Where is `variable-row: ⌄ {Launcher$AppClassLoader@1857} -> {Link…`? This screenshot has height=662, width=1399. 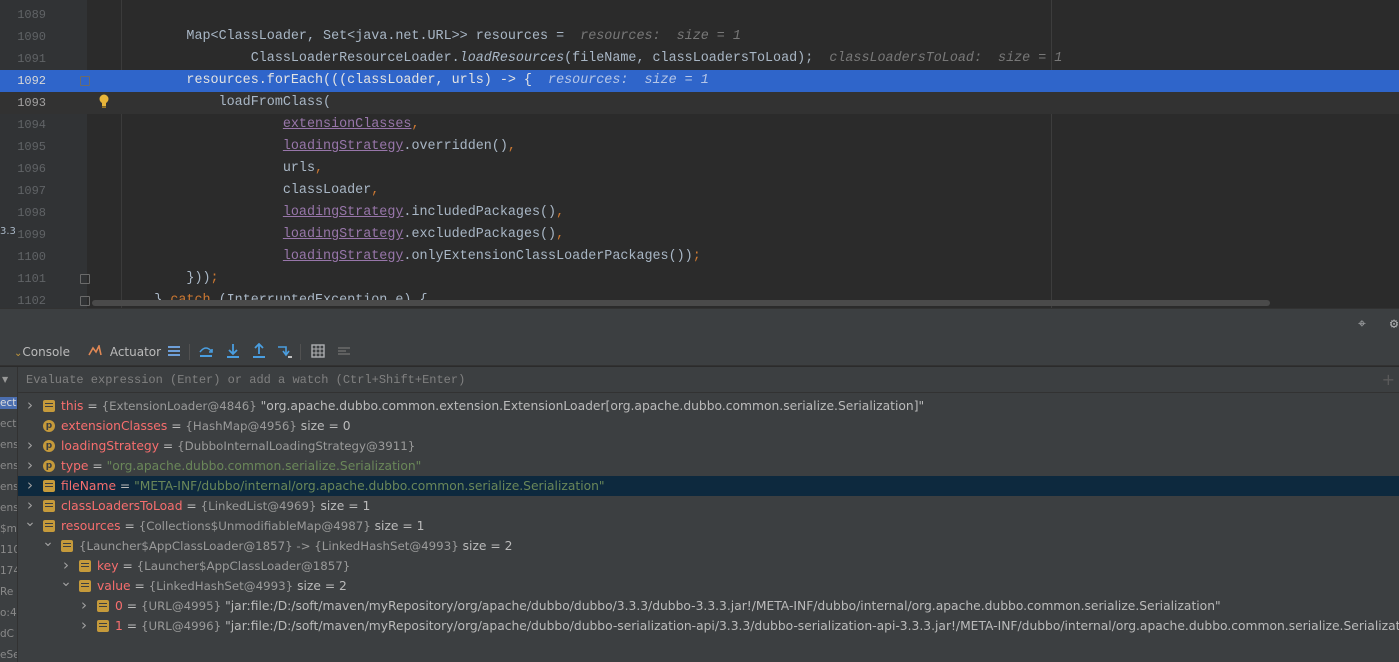 variable-row: ⌄ {Launcher$AppClassLoader@1857} -> {Link… is located at coordinates (708, 545).